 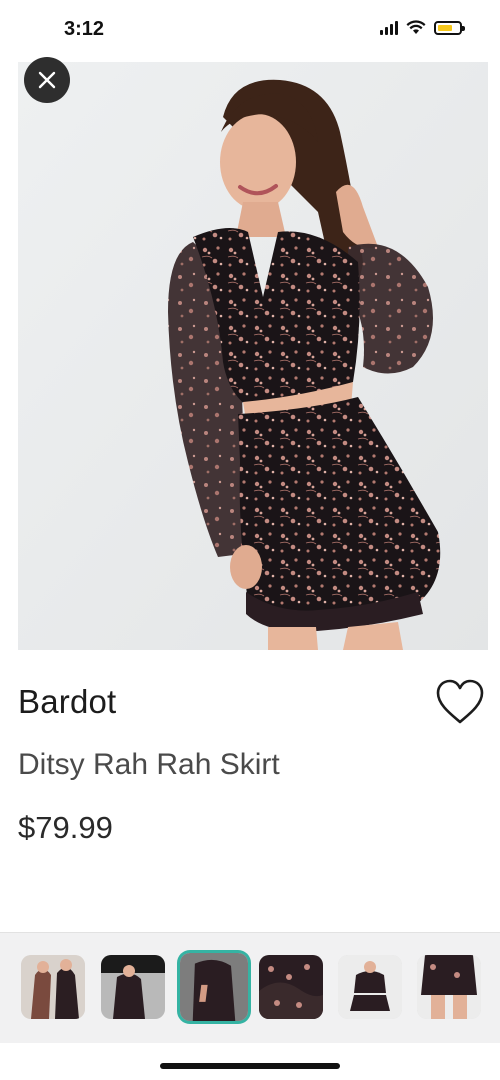 What do you see at coordinates (84, 29) in the screenshot?
I see `status-time: 3:12` at bounding box center [84, 29].